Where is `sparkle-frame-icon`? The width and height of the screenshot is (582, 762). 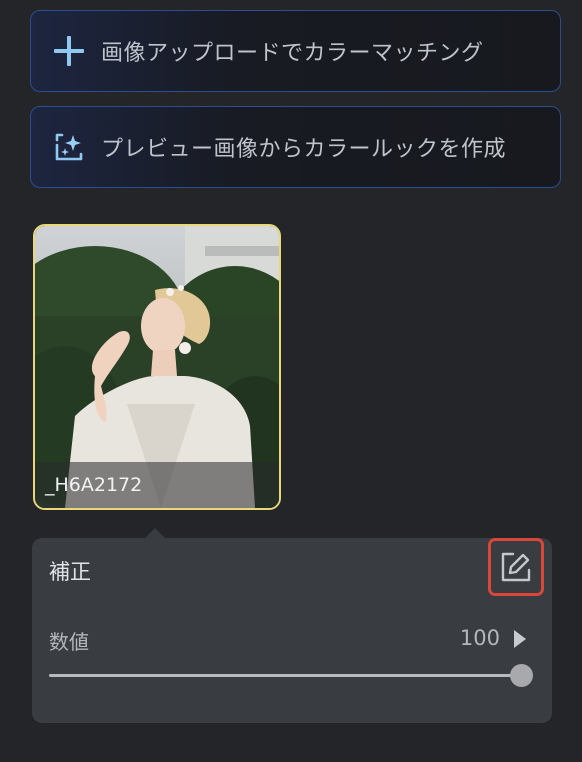
sparkle-frame-icon is located at coordinates (69, 147).